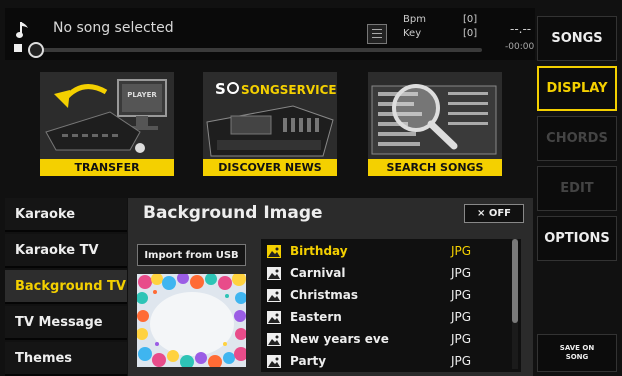 Image resolution: width=622 pixels, height=376 pixels. Describe the element at coordinates (324, 295) in the screenshot. I see `file-name: Christmas` at that location.